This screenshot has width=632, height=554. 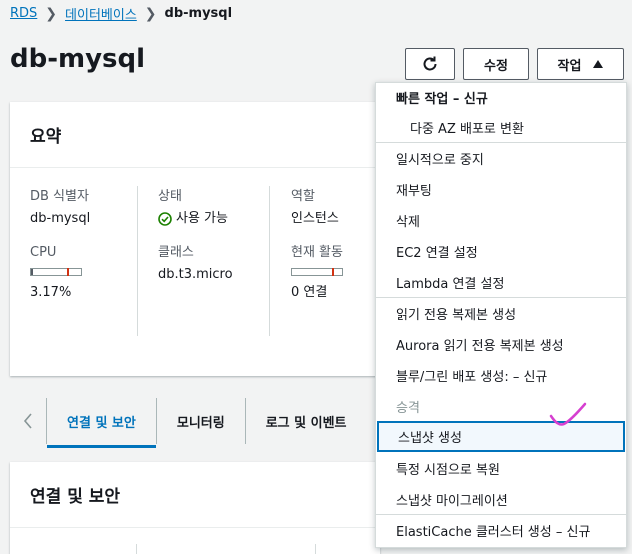 I want to click on tab-scroll-left, so click(x=28, y=421).